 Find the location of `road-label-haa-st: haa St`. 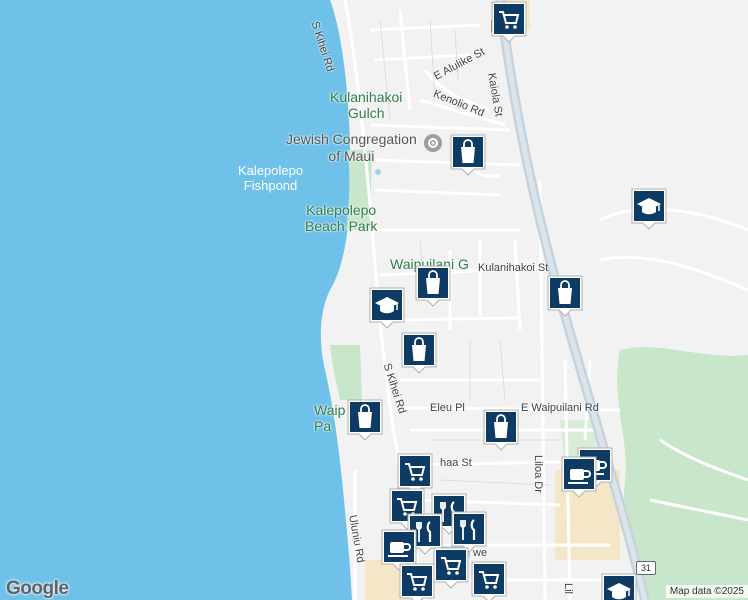

road-label-haa-st: haa St is located at coordinates (456, 463).